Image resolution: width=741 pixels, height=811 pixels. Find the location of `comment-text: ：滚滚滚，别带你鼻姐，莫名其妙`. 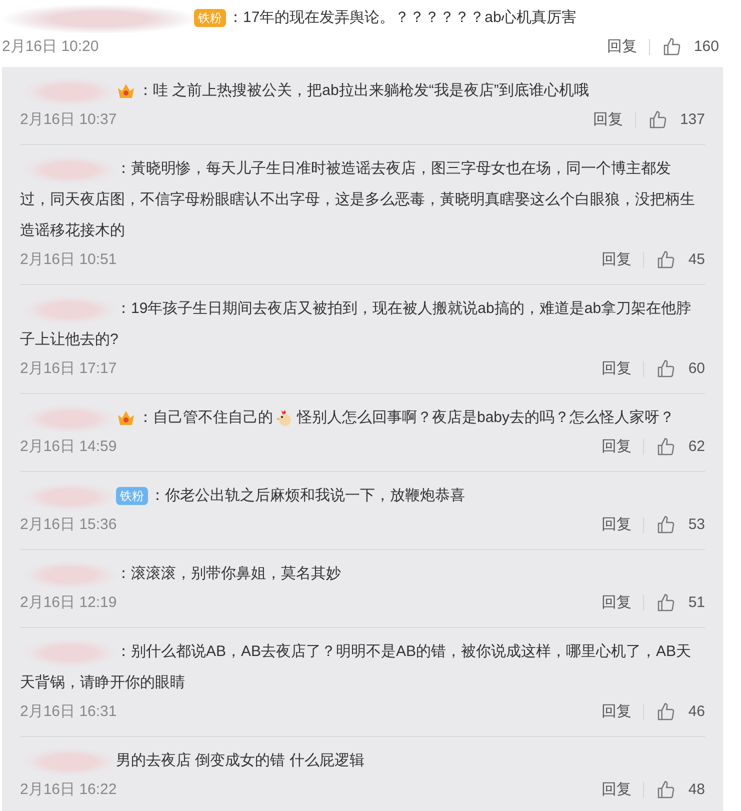

comment-text: ：滚滚滚，别带你鼻姐，莫名其妙 is located at coordinates (228, 573).